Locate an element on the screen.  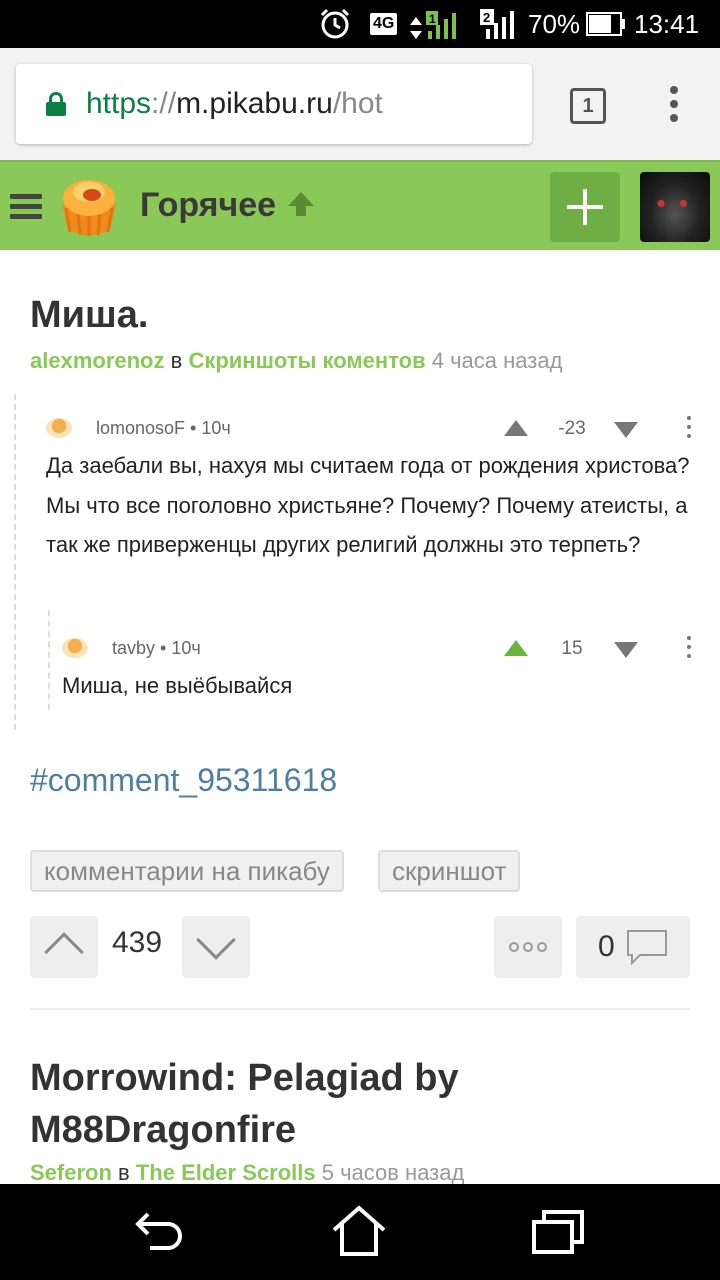
network-type-icon: 4G is located at coordinates (384, 24).